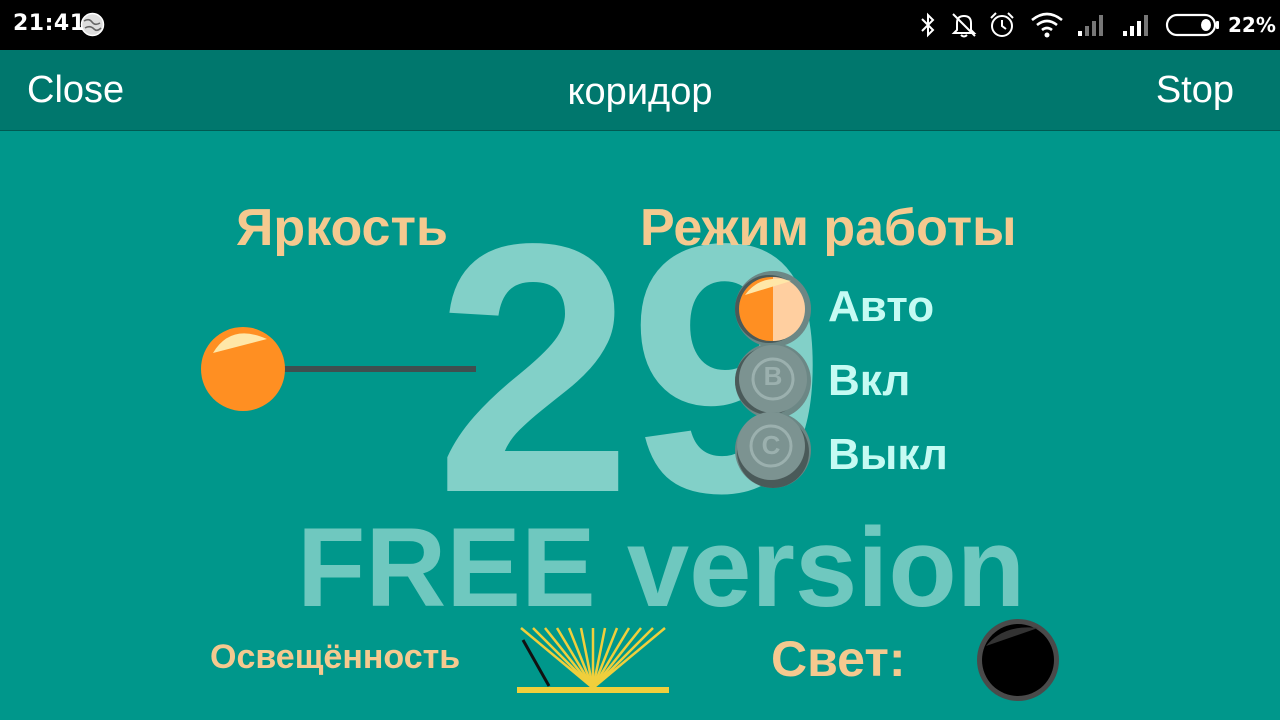  What do you see at coordinates (661, 567) in the screenshot?
I see `free-version-watermark: FREE version` at bounding box center [661, 567].